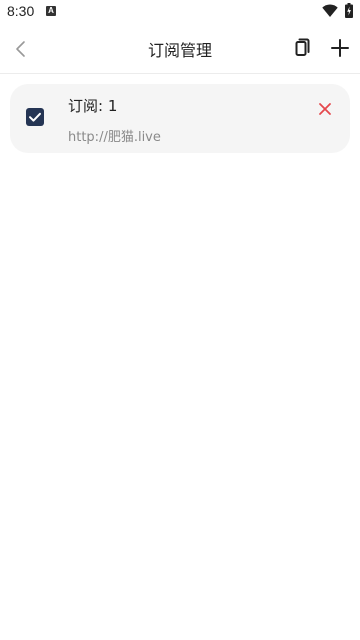 This screenshot has height=640, width=360. What do you see at coordinates (301, 48) in the screenshot?
I see `copy-icon` at bounding box center [301, 48].